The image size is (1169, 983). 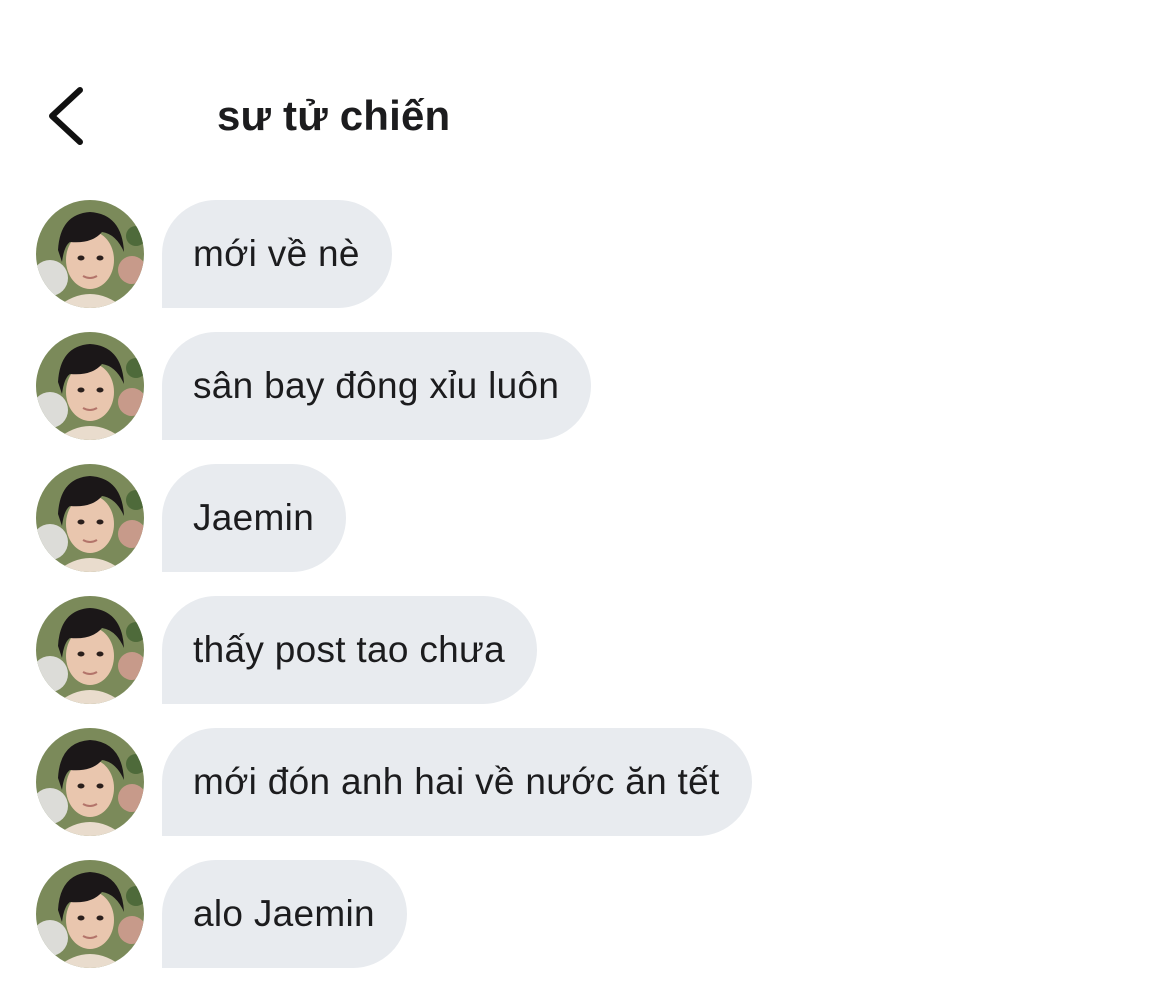 I want to click on message-row: Jaemin, so click(x=584, y=518).